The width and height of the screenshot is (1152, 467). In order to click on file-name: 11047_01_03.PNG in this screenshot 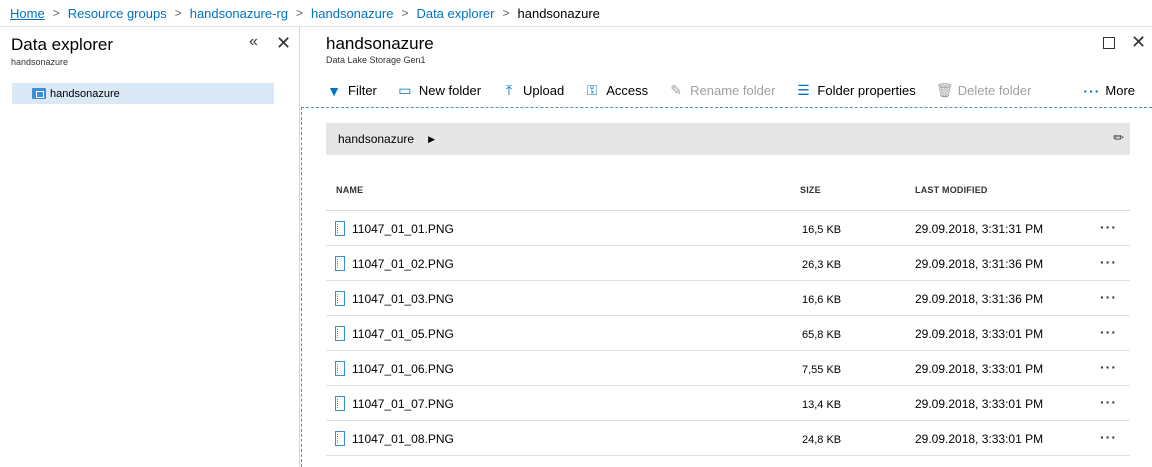, I will do `click(403, 299)`.